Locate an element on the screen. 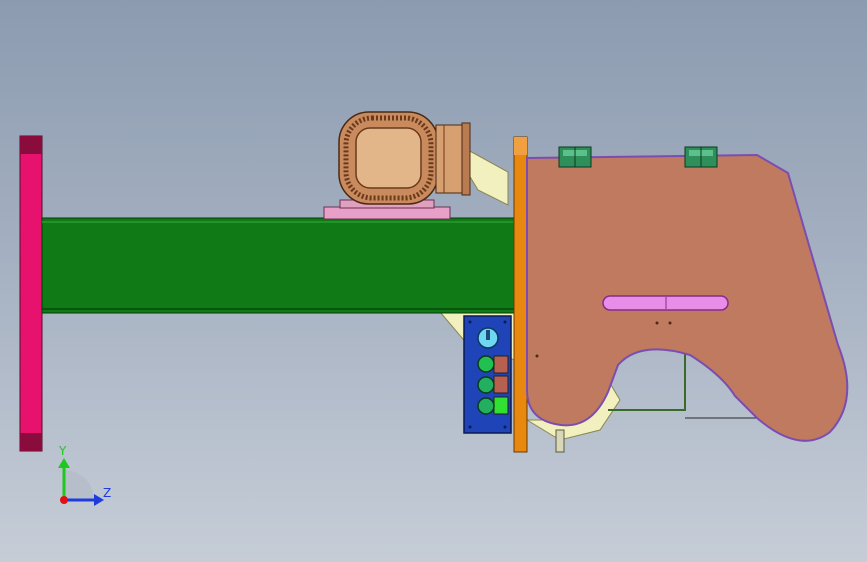  control-box is located at coordinates (487, 374).